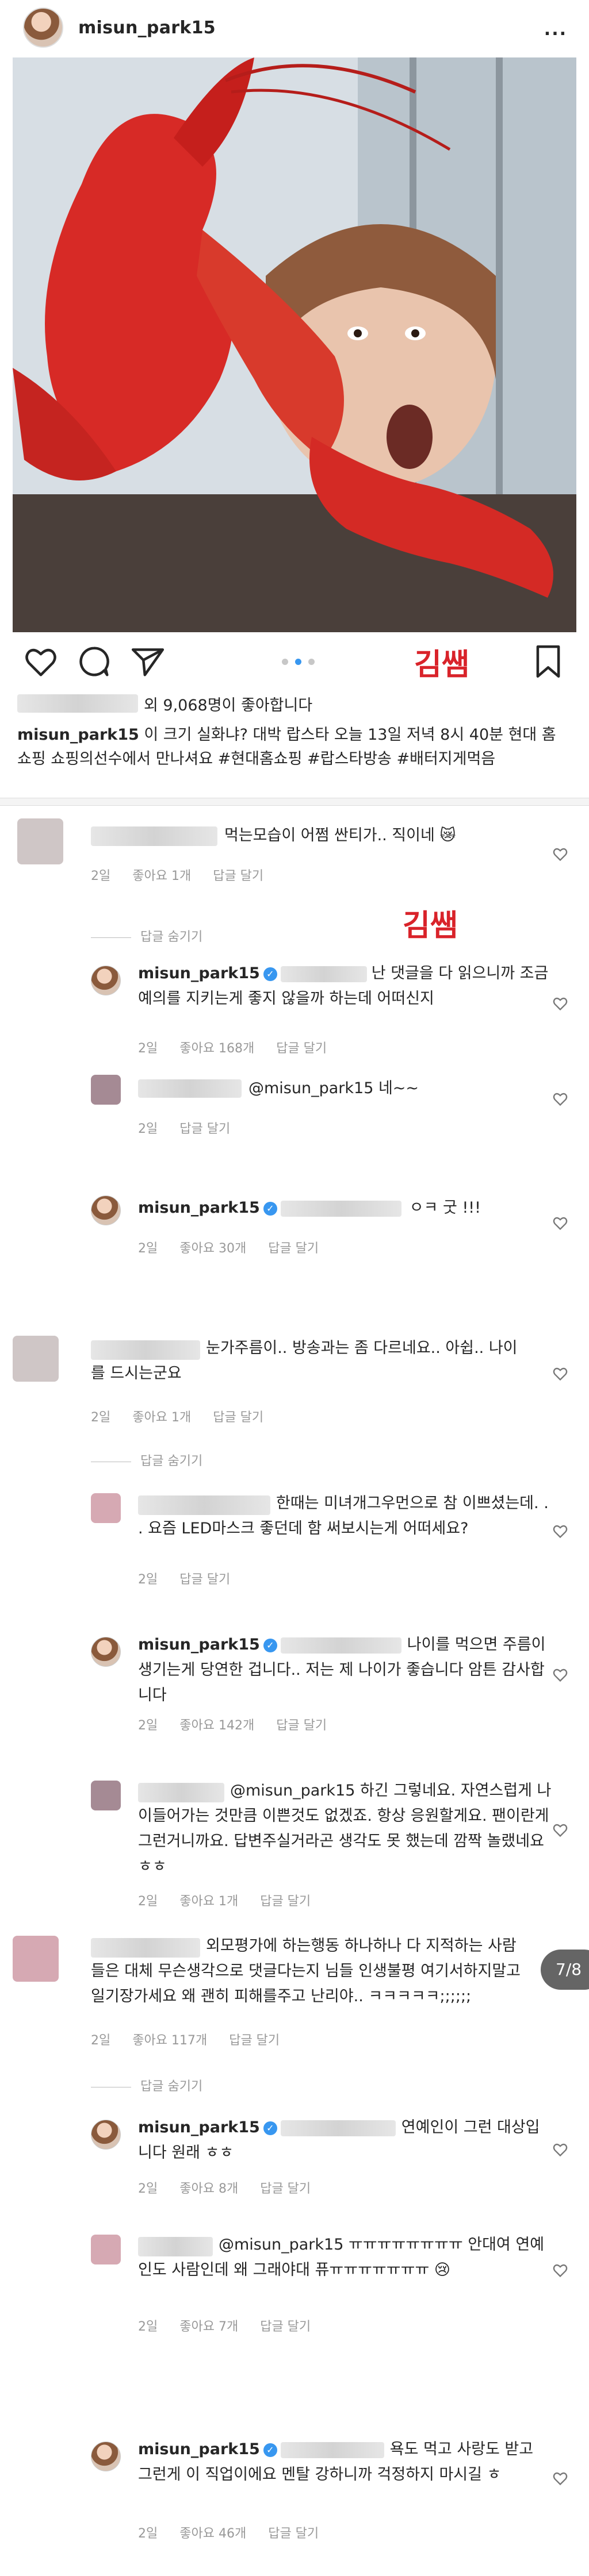 The height and width of the screenshot is (2576, 589). Describe the element at coordinates (548, 661) in the screenshot. I see `bookmark-icon` at that location.